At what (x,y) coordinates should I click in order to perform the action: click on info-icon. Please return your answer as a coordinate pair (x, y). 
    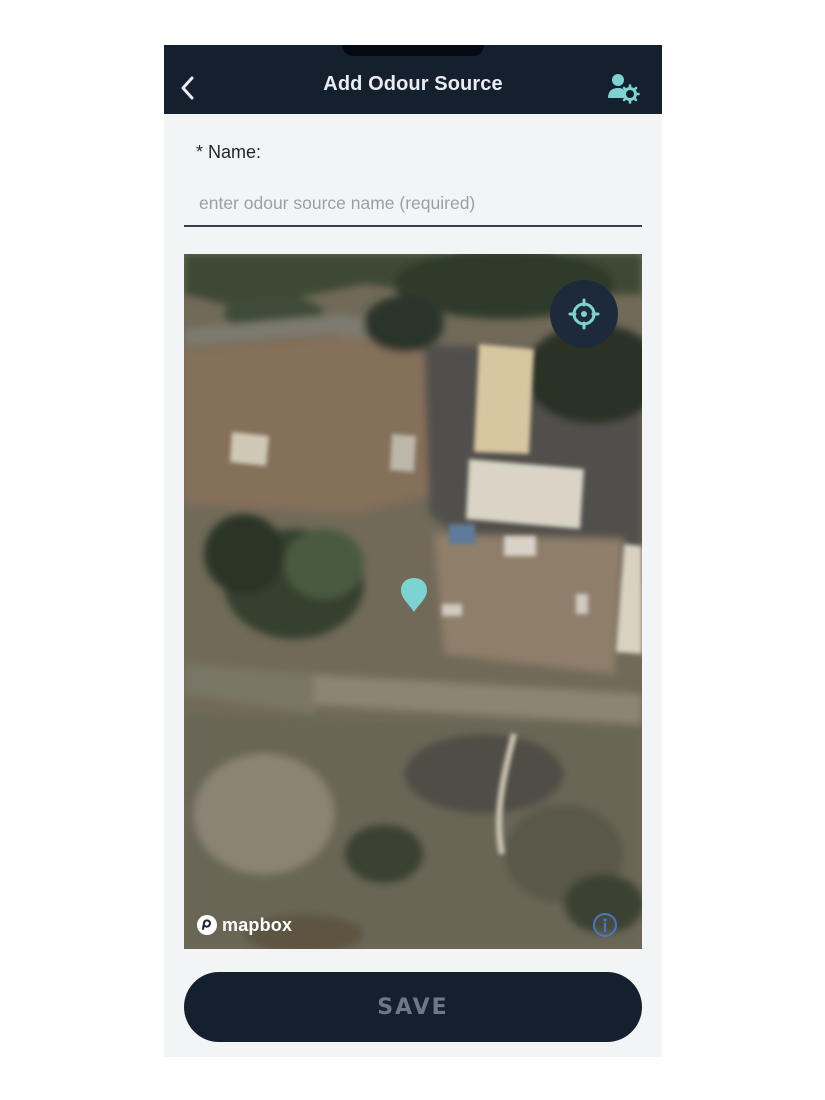
    Looking at the image, I should click on (605, 925).